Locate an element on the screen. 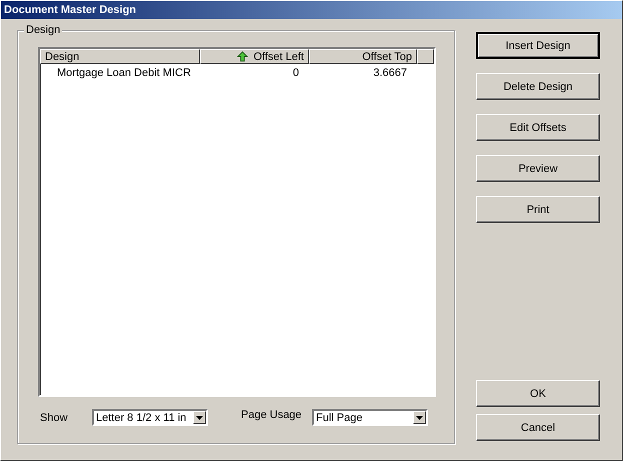 This screenshot has width=623, height=461. action-button: Preview is located at coordinates (538, 168).